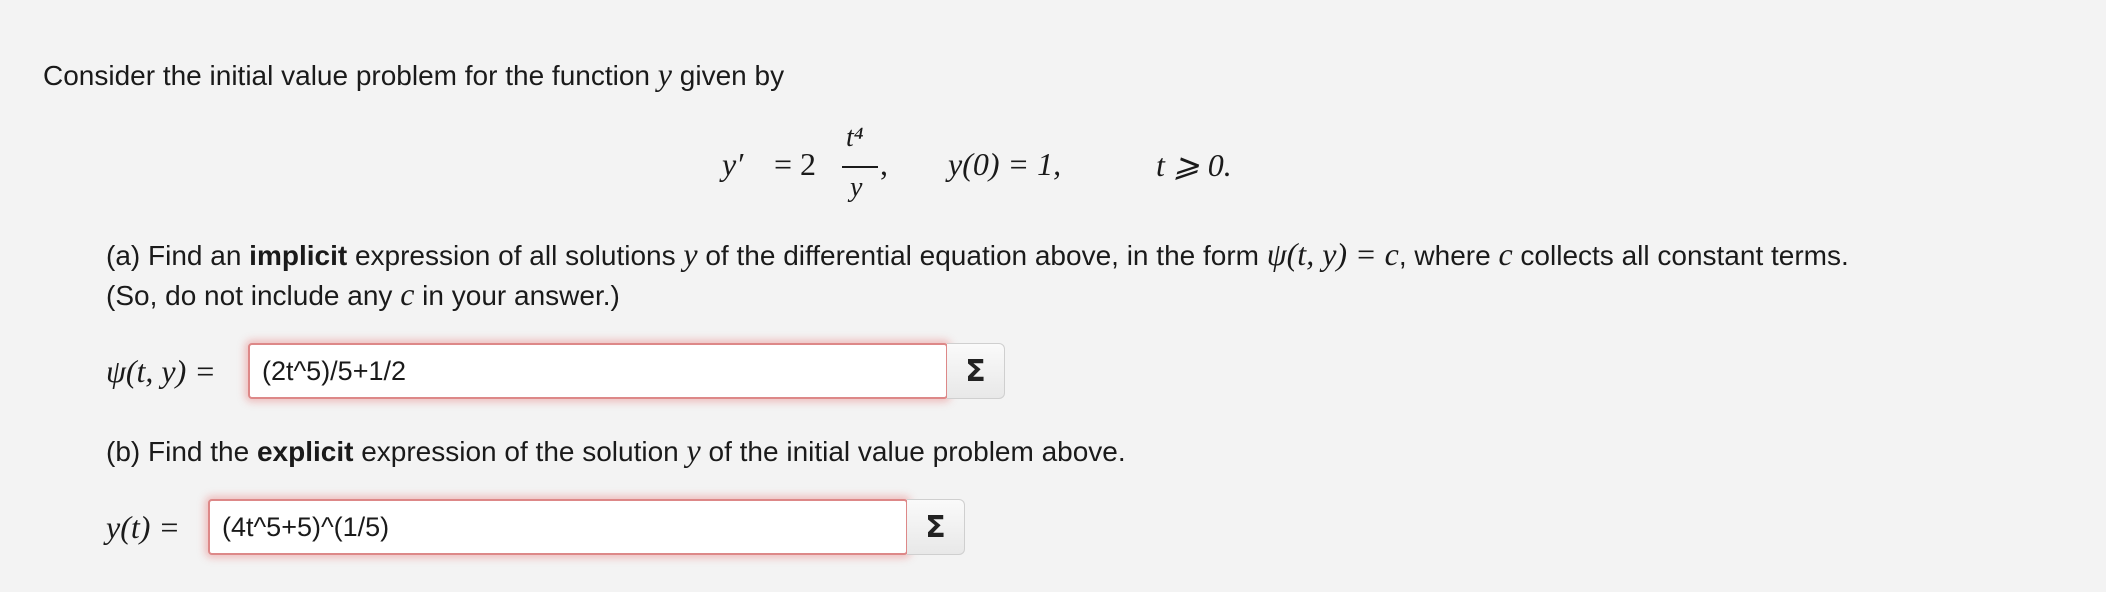 The height and width of the screenshot is (592, 2106). I want to click on y-answer-input, so click(558, 527).